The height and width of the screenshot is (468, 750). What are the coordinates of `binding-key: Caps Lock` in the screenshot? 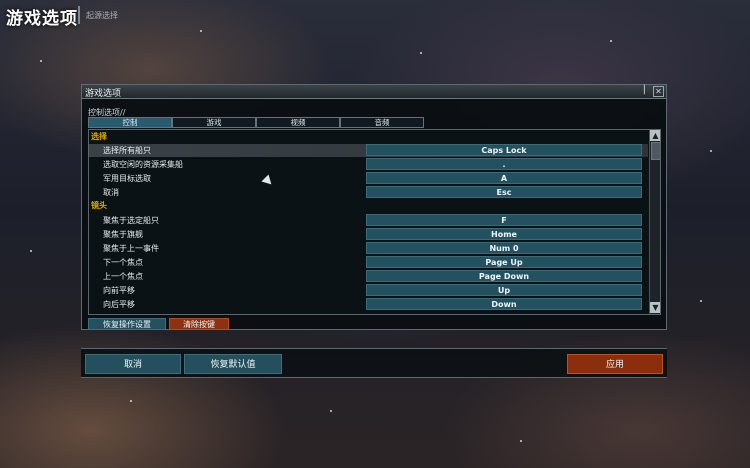 It's located at (504, 150).